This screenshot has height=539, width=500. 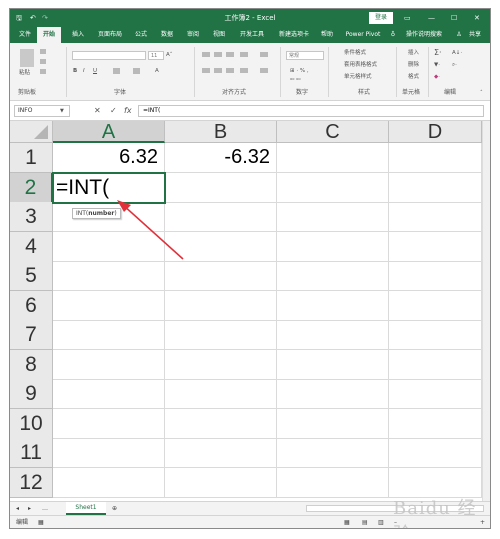 I want to click on format-painter-icon, so click(x=43, y=71).